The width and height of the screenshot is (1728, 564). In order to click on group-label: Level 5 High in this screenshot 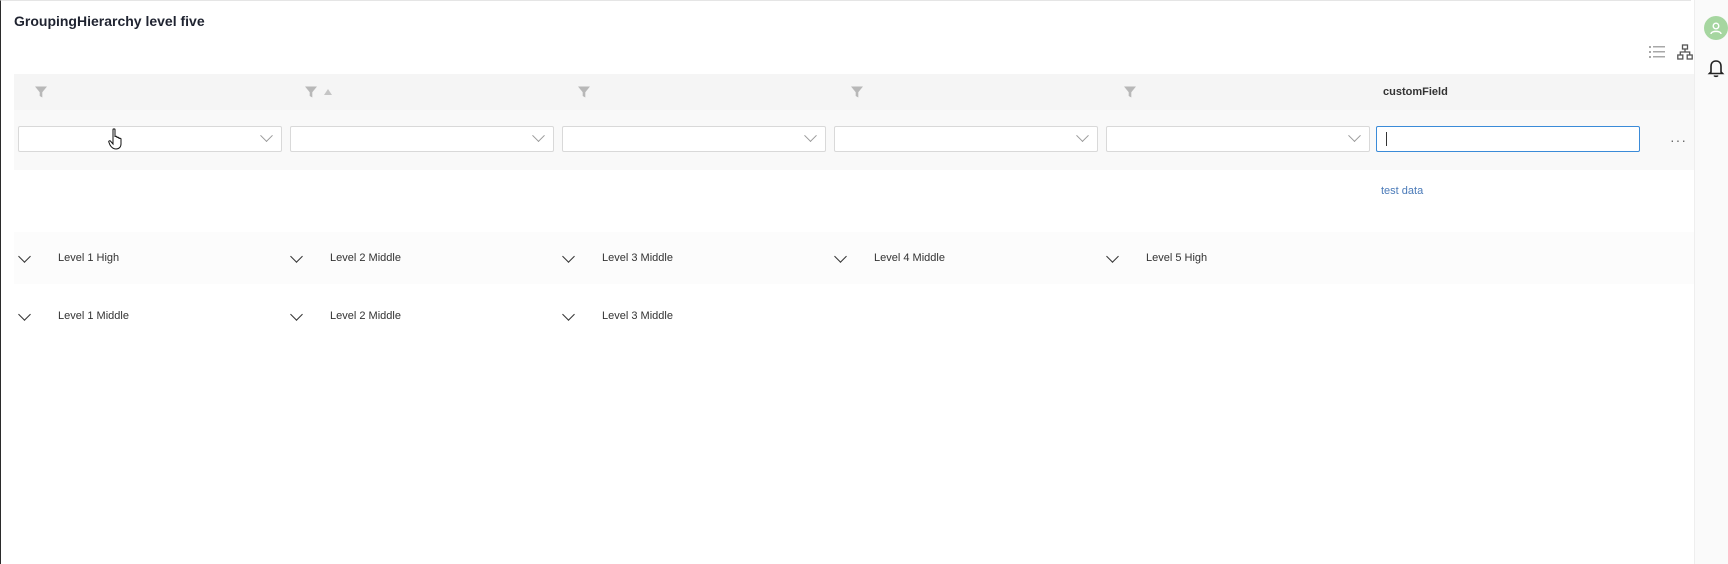, I will do `click(1177, 258)`.